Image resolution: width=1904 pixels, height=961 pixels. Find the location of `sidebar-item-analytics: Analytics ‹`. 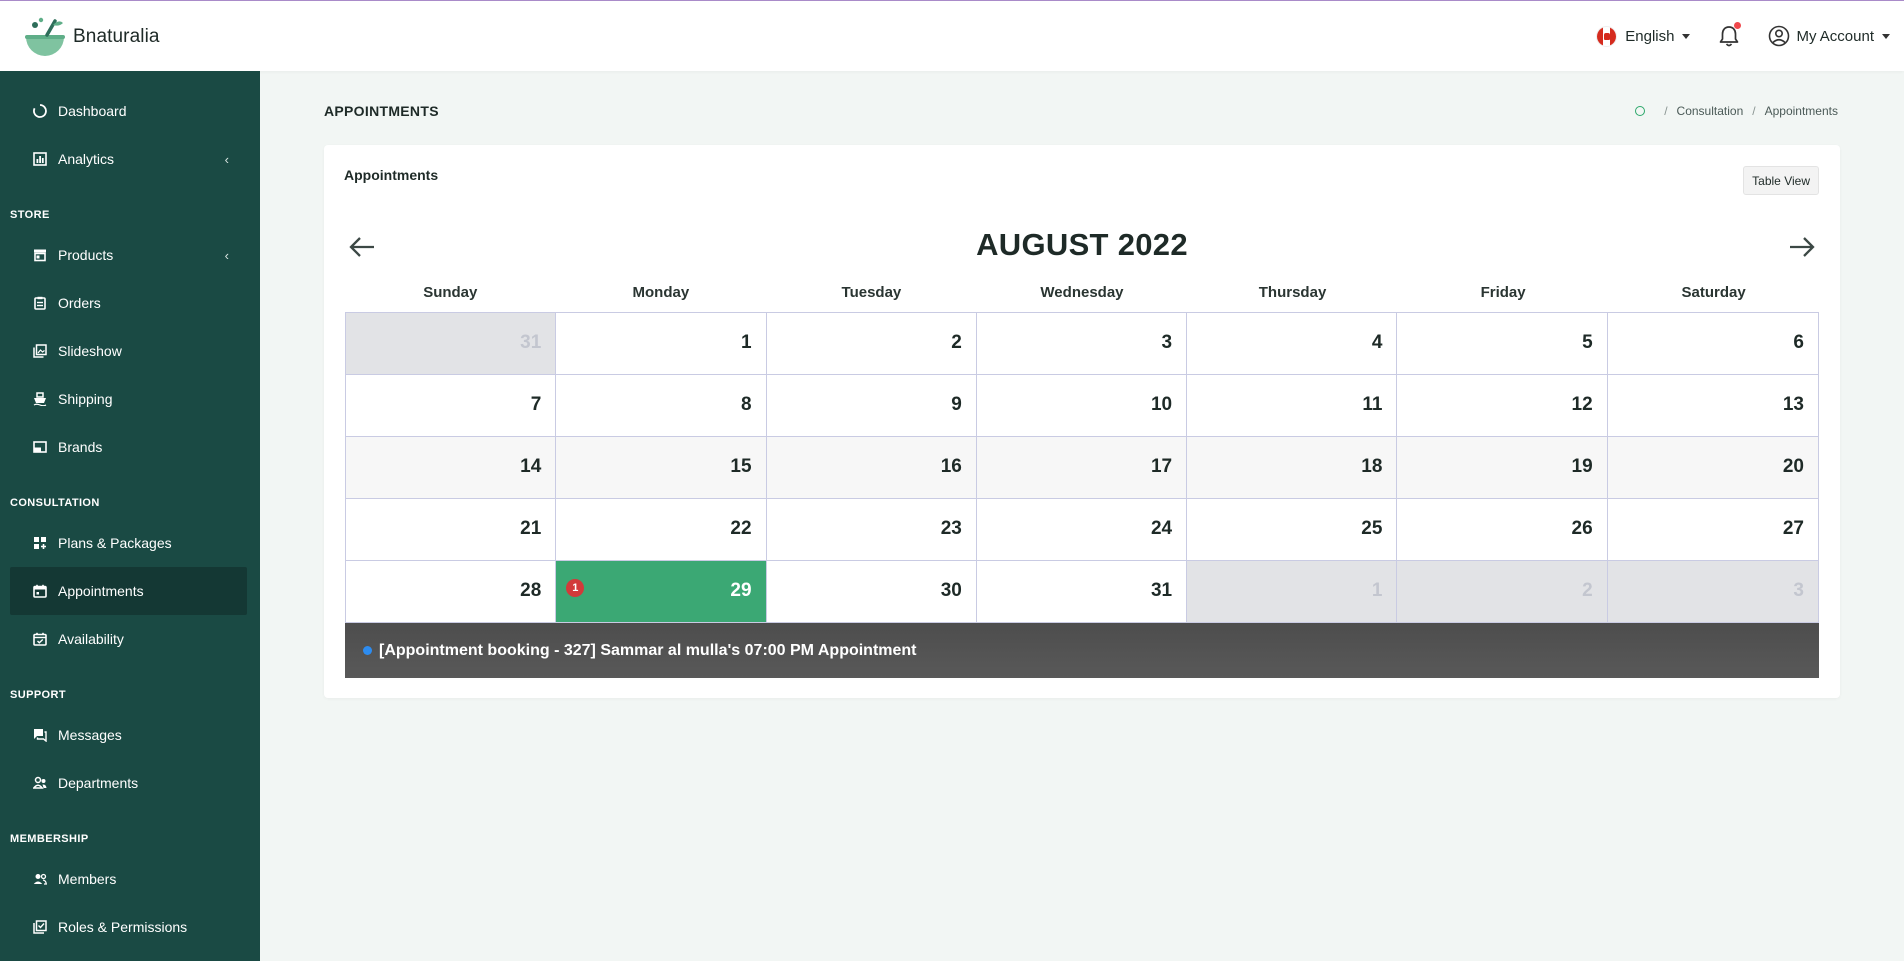

sidebar-item-analytics: Analytics ‹ is located at coordinates (128, 159).